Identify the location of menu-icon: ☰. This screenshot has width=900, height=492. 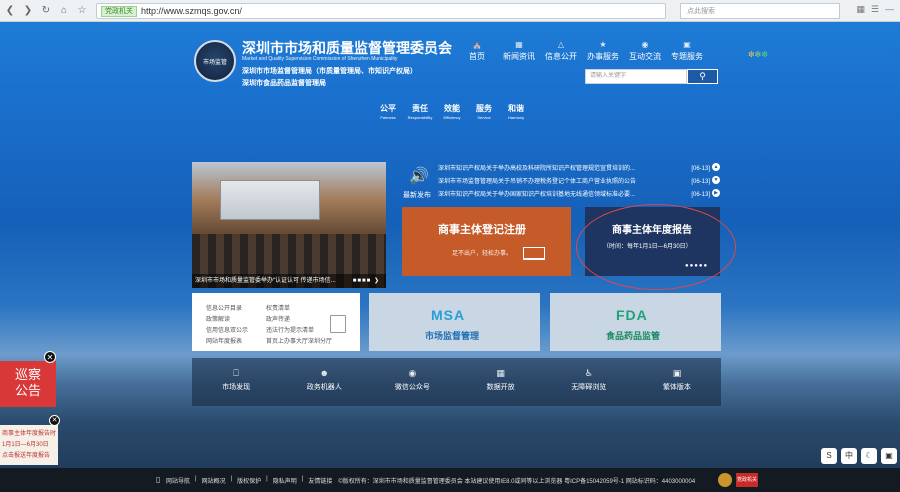
(875, 9).